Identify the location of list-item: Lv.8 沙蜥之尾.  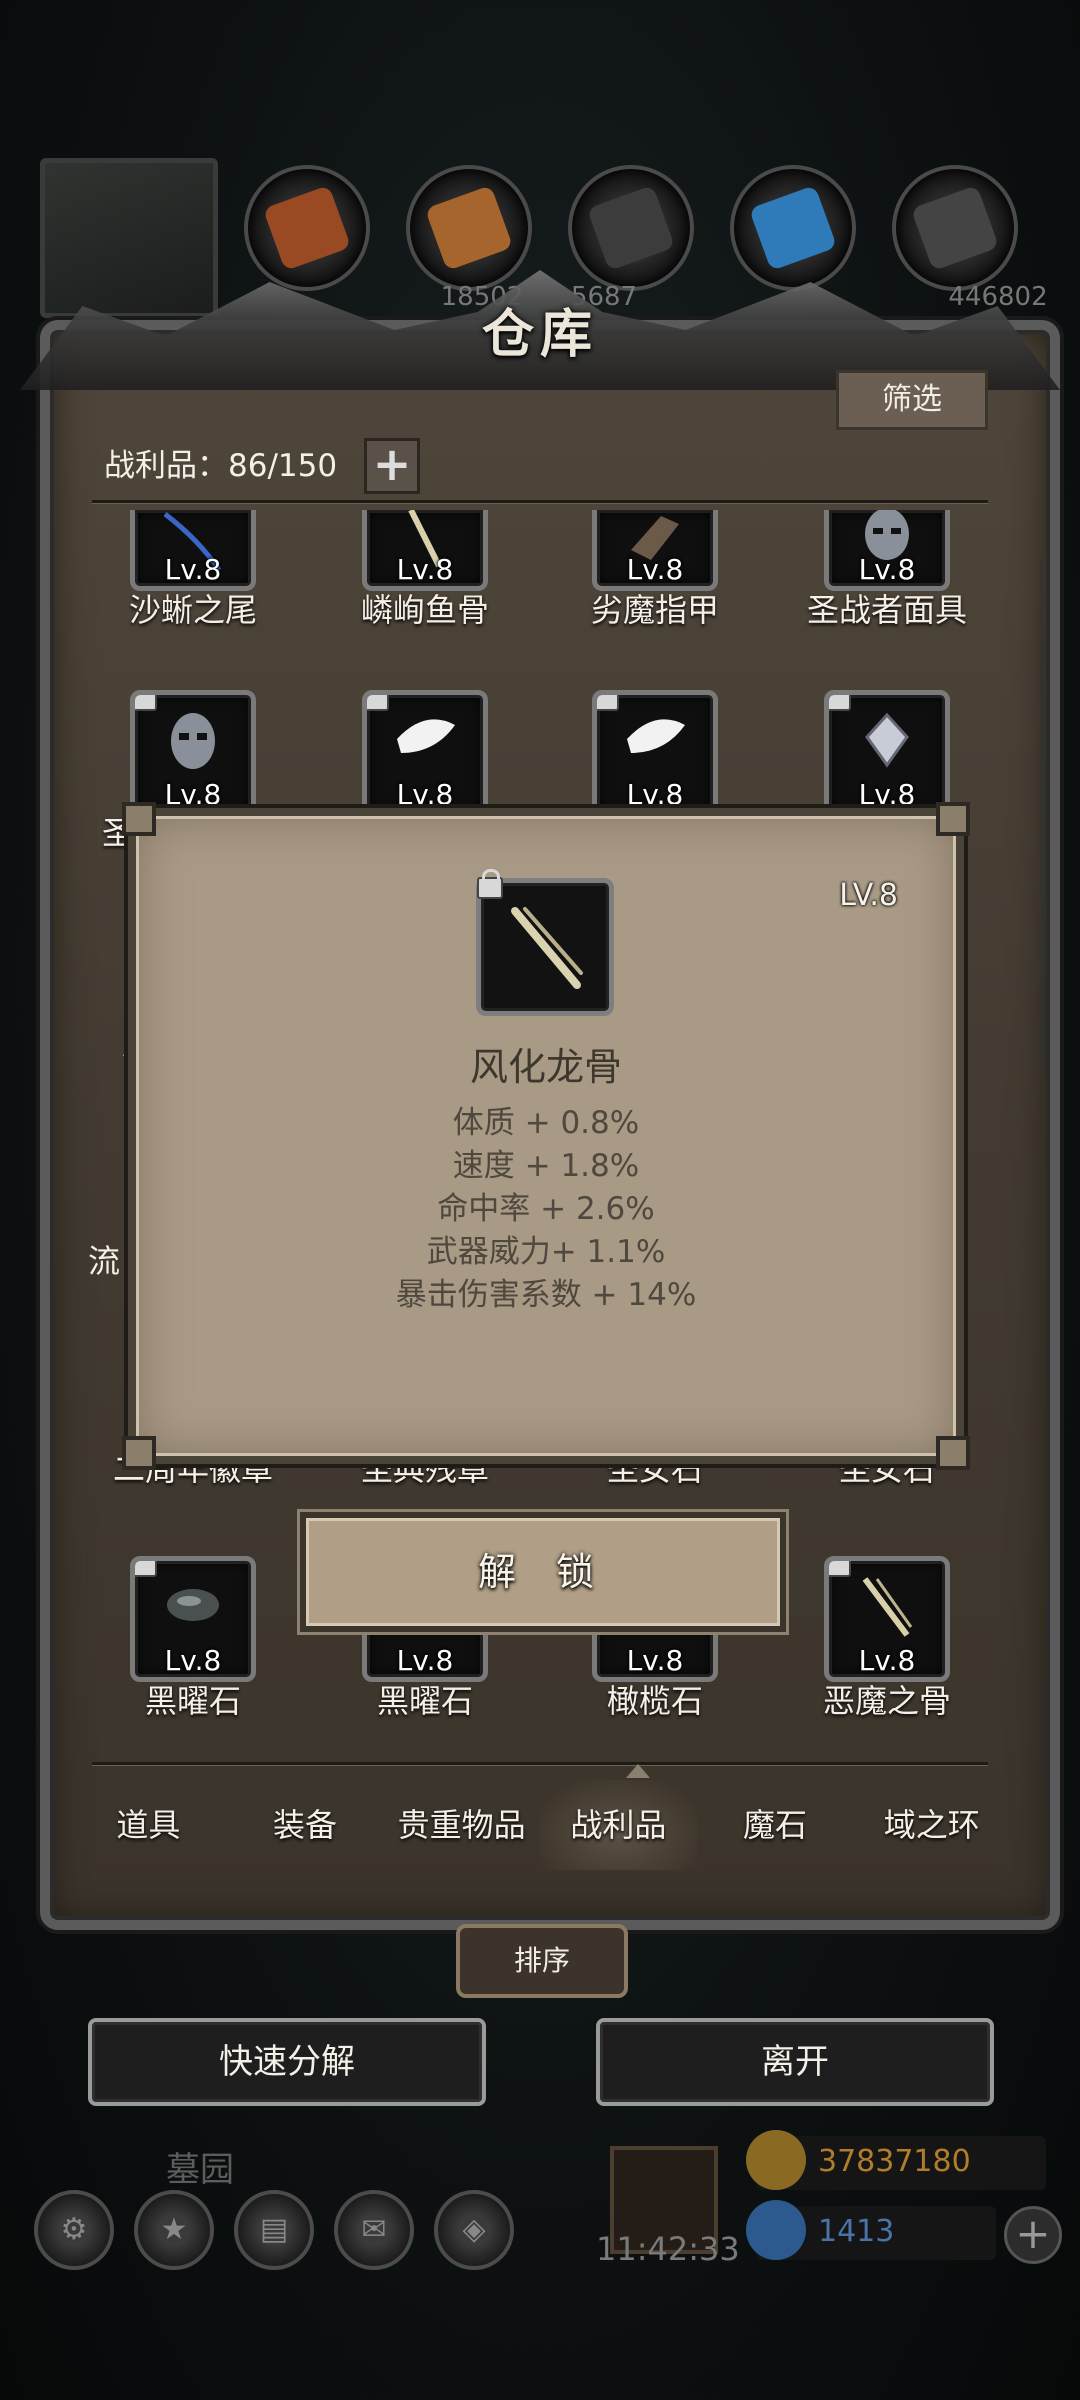
(193, 570).